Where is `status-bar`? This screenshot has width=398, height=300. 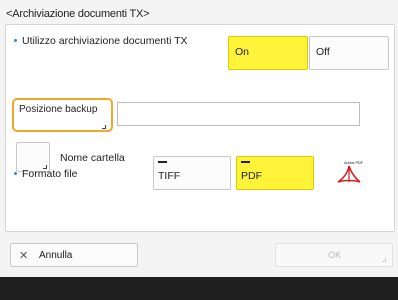 status-bar is located at coordinates (199, 288).